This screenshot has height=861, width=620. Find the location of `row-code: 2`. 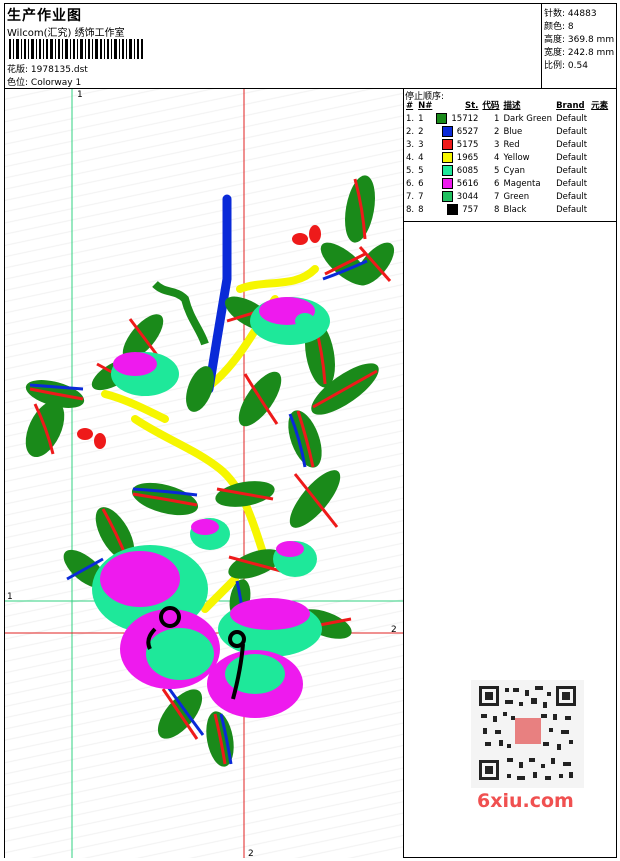

row-code: 2 is located at coordinates (497, 132).